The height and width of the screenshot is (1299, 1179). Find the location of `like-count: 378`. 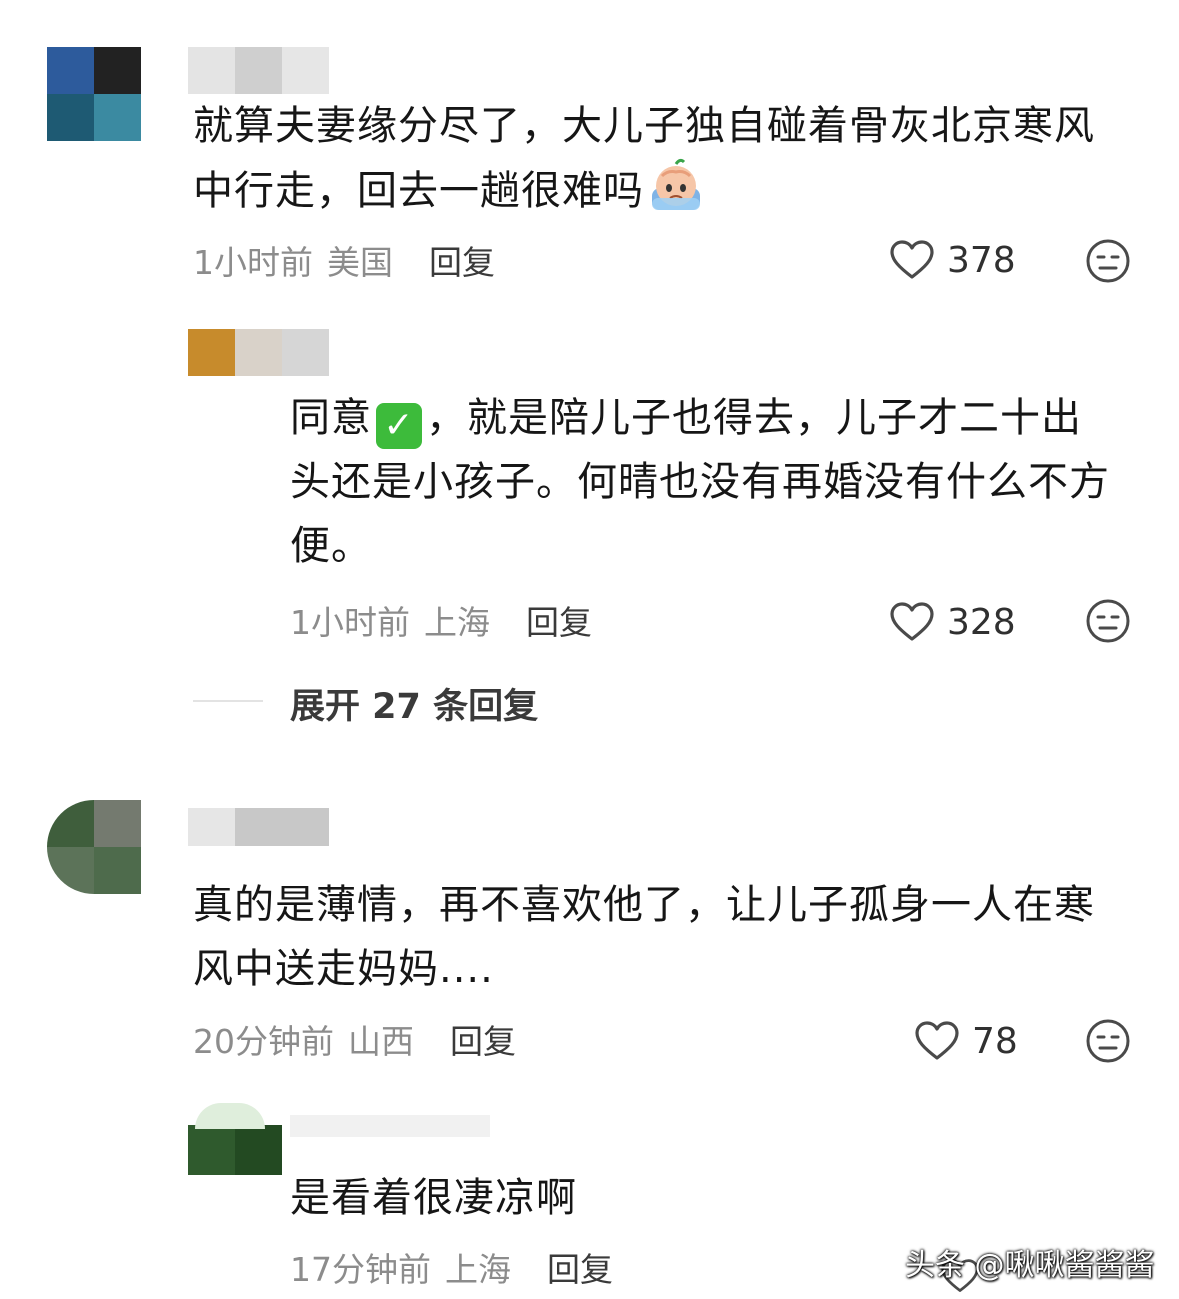

like-count: 378 is located at coordinates (981, 260).